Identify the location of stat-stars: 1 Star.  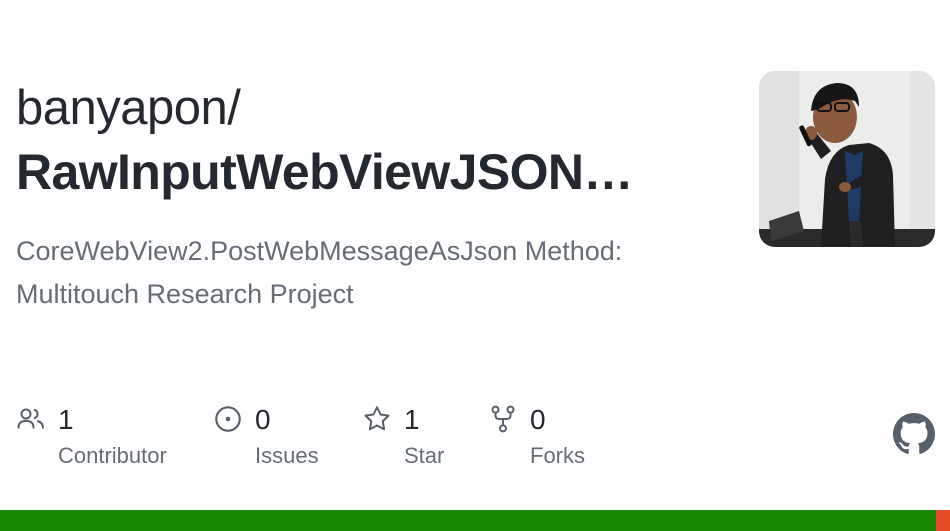
(422, 439).